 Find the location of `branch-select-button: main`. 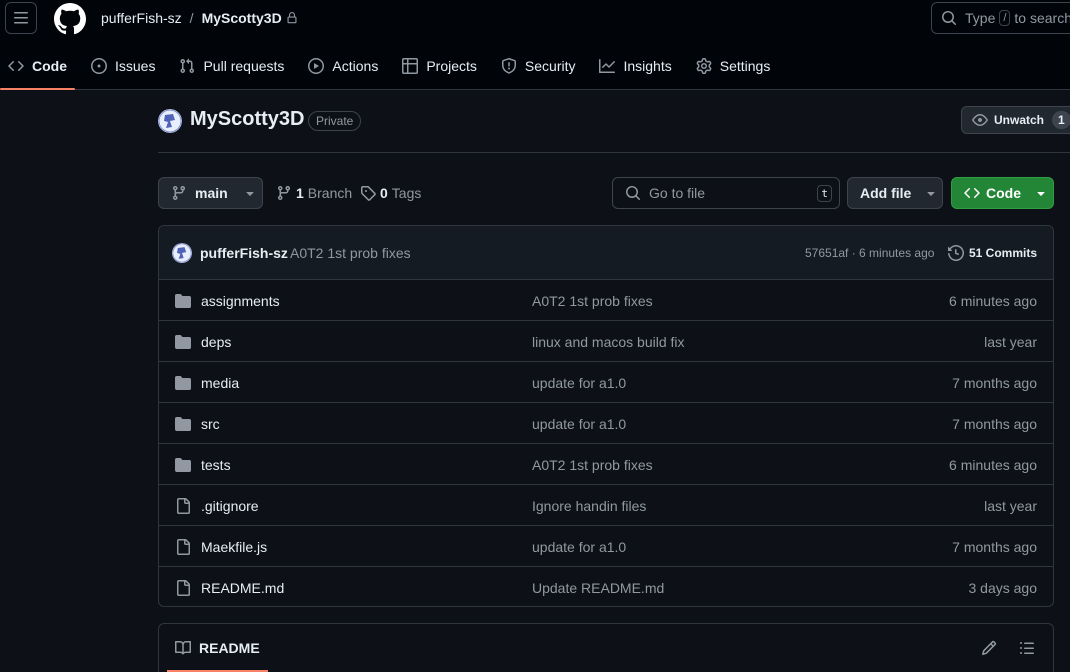

branch-select-button: main is located at coordinates (210, 193).